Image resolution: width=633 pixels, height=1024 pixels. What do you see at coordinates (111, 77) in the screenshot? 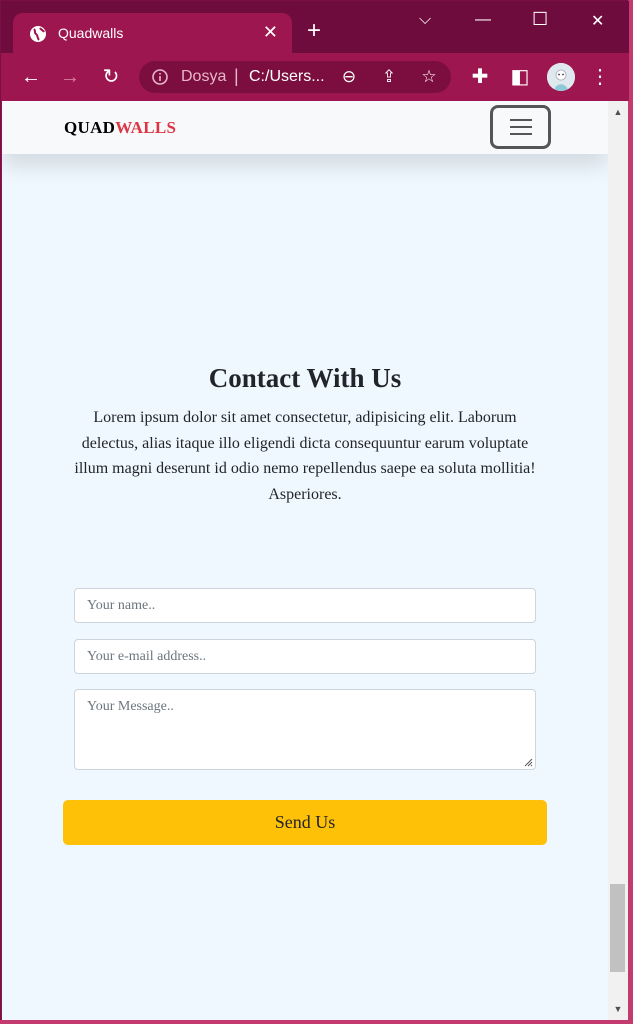
I see `reload-icon: ↻` at bounding box center [111, 77].